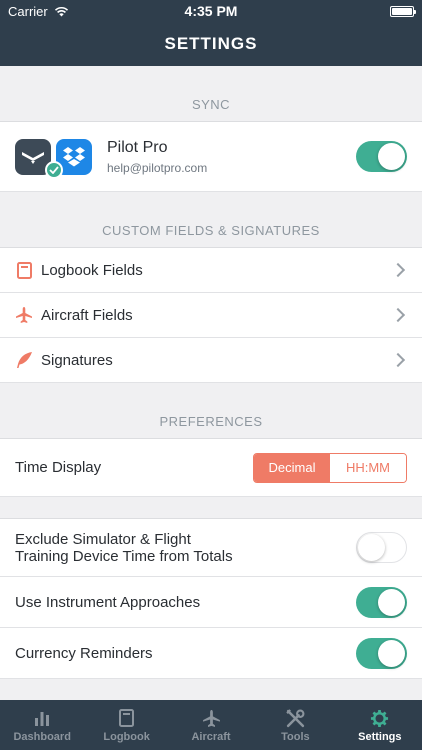 The width and height of the screenshot is (422, 750). I want to click on navigation-bar: SETTINGS, so click(211, 44).